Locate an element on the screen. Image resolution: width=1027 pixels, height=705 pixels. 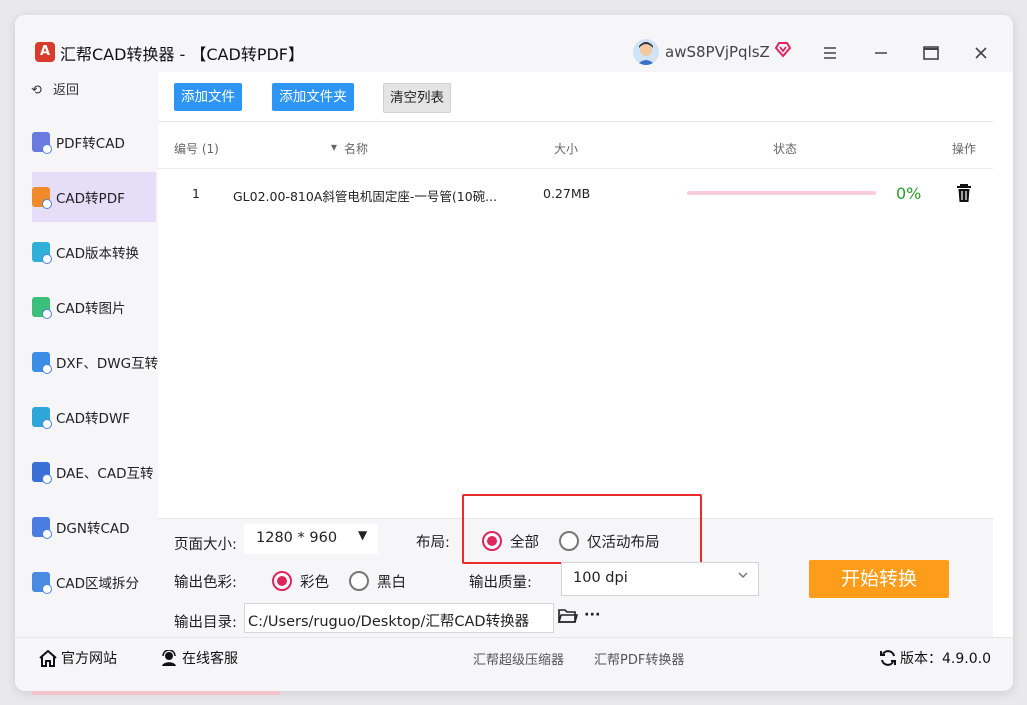
dae-cad-icon is located at coordinates (42, 473).